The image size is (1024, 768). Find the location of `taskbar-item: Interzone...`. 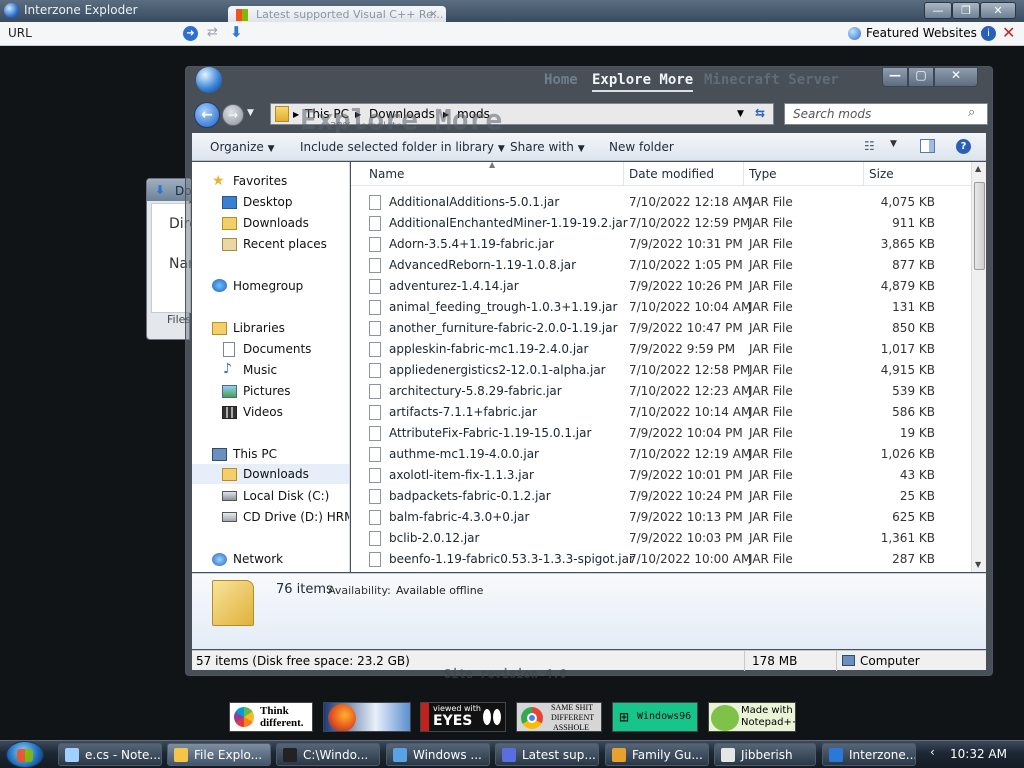

taskbar-item: Interzone... is located at coordinates (869, 754).